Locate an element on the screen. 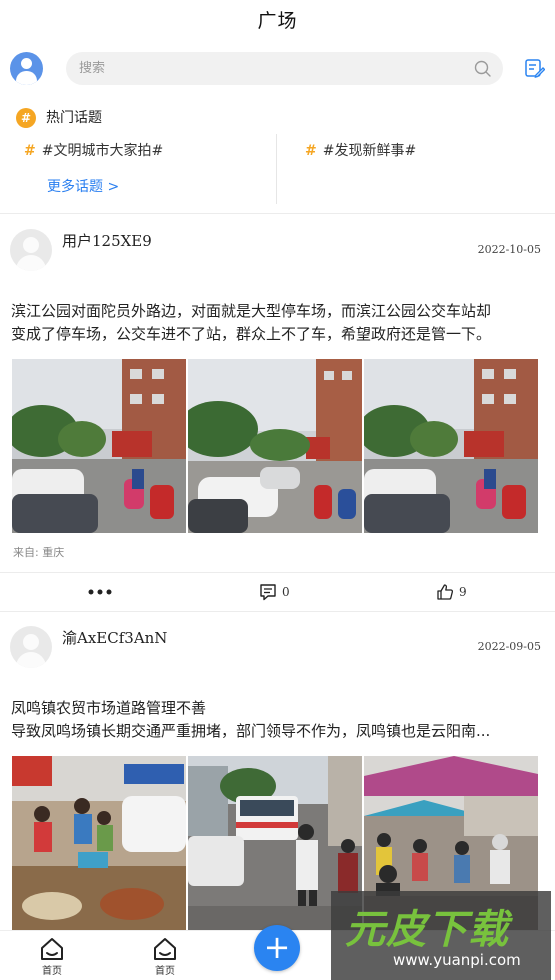  more-button is located at coordinates (100, 592).